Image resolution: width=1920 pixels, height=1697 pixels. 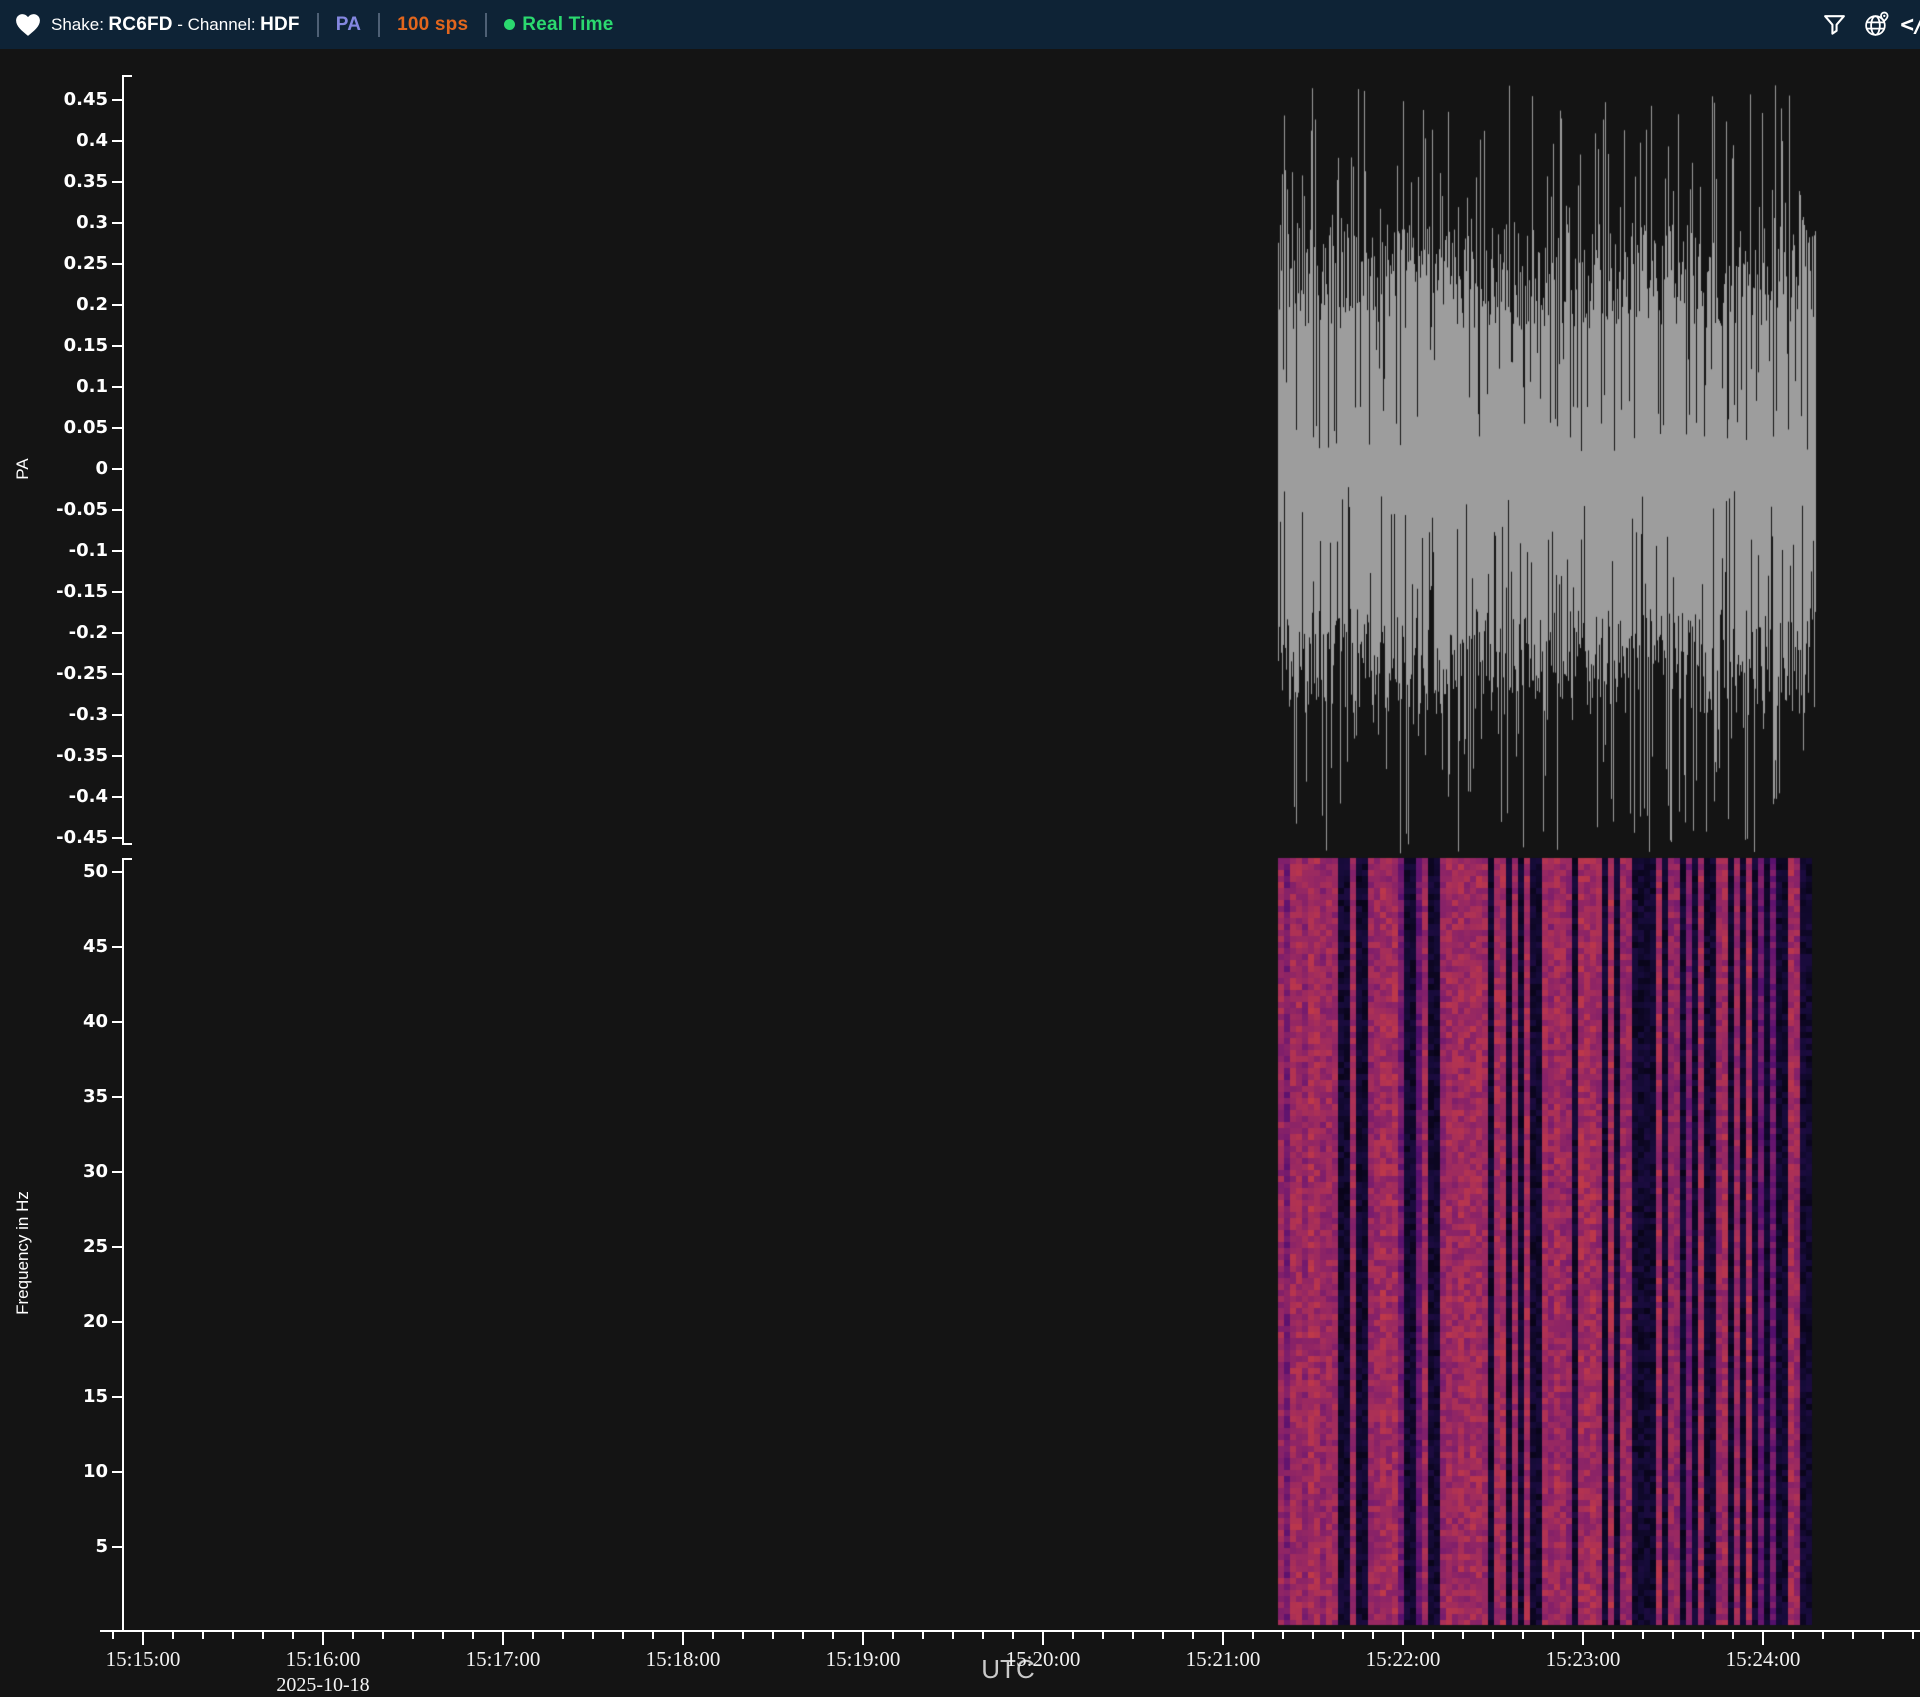 I want to click on y-tick-label: 25, so click(x=95, y=1246).